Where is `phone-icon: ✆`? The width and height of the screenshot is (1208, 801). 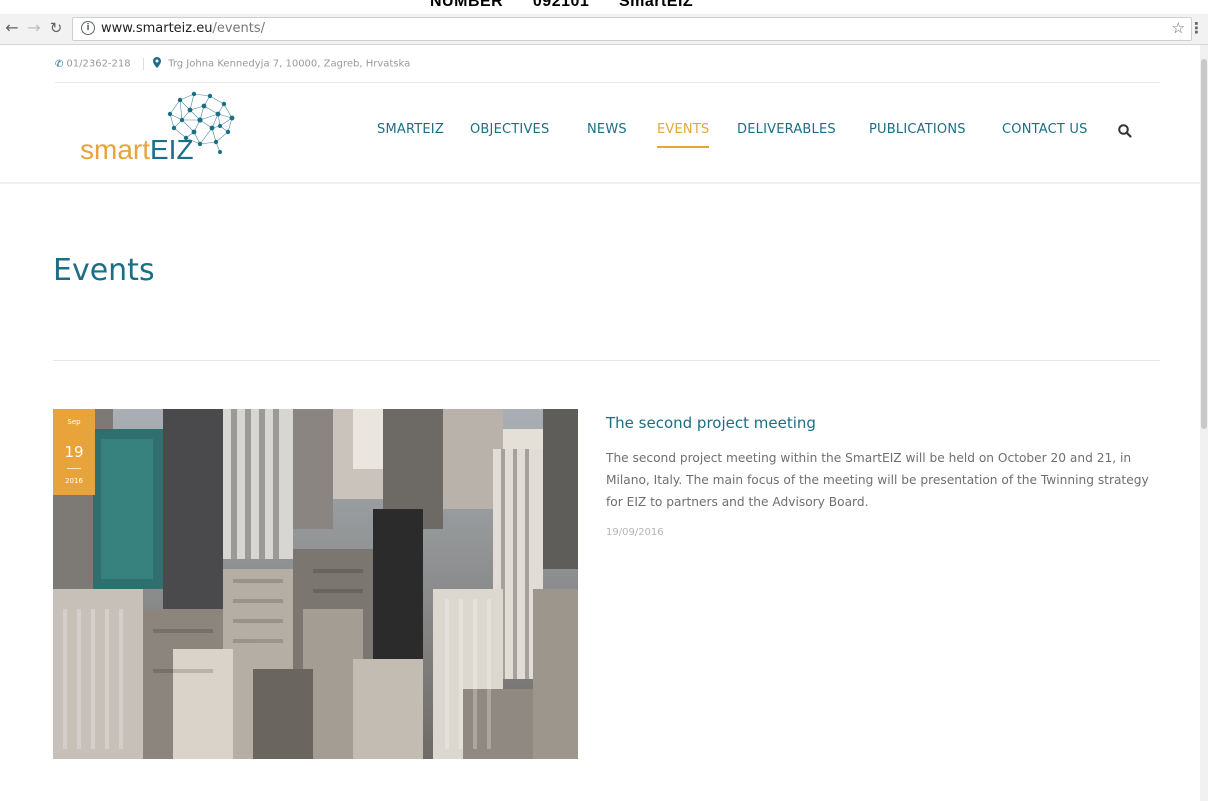
phone-icon: ✆ is located at coordinates (59, 64).